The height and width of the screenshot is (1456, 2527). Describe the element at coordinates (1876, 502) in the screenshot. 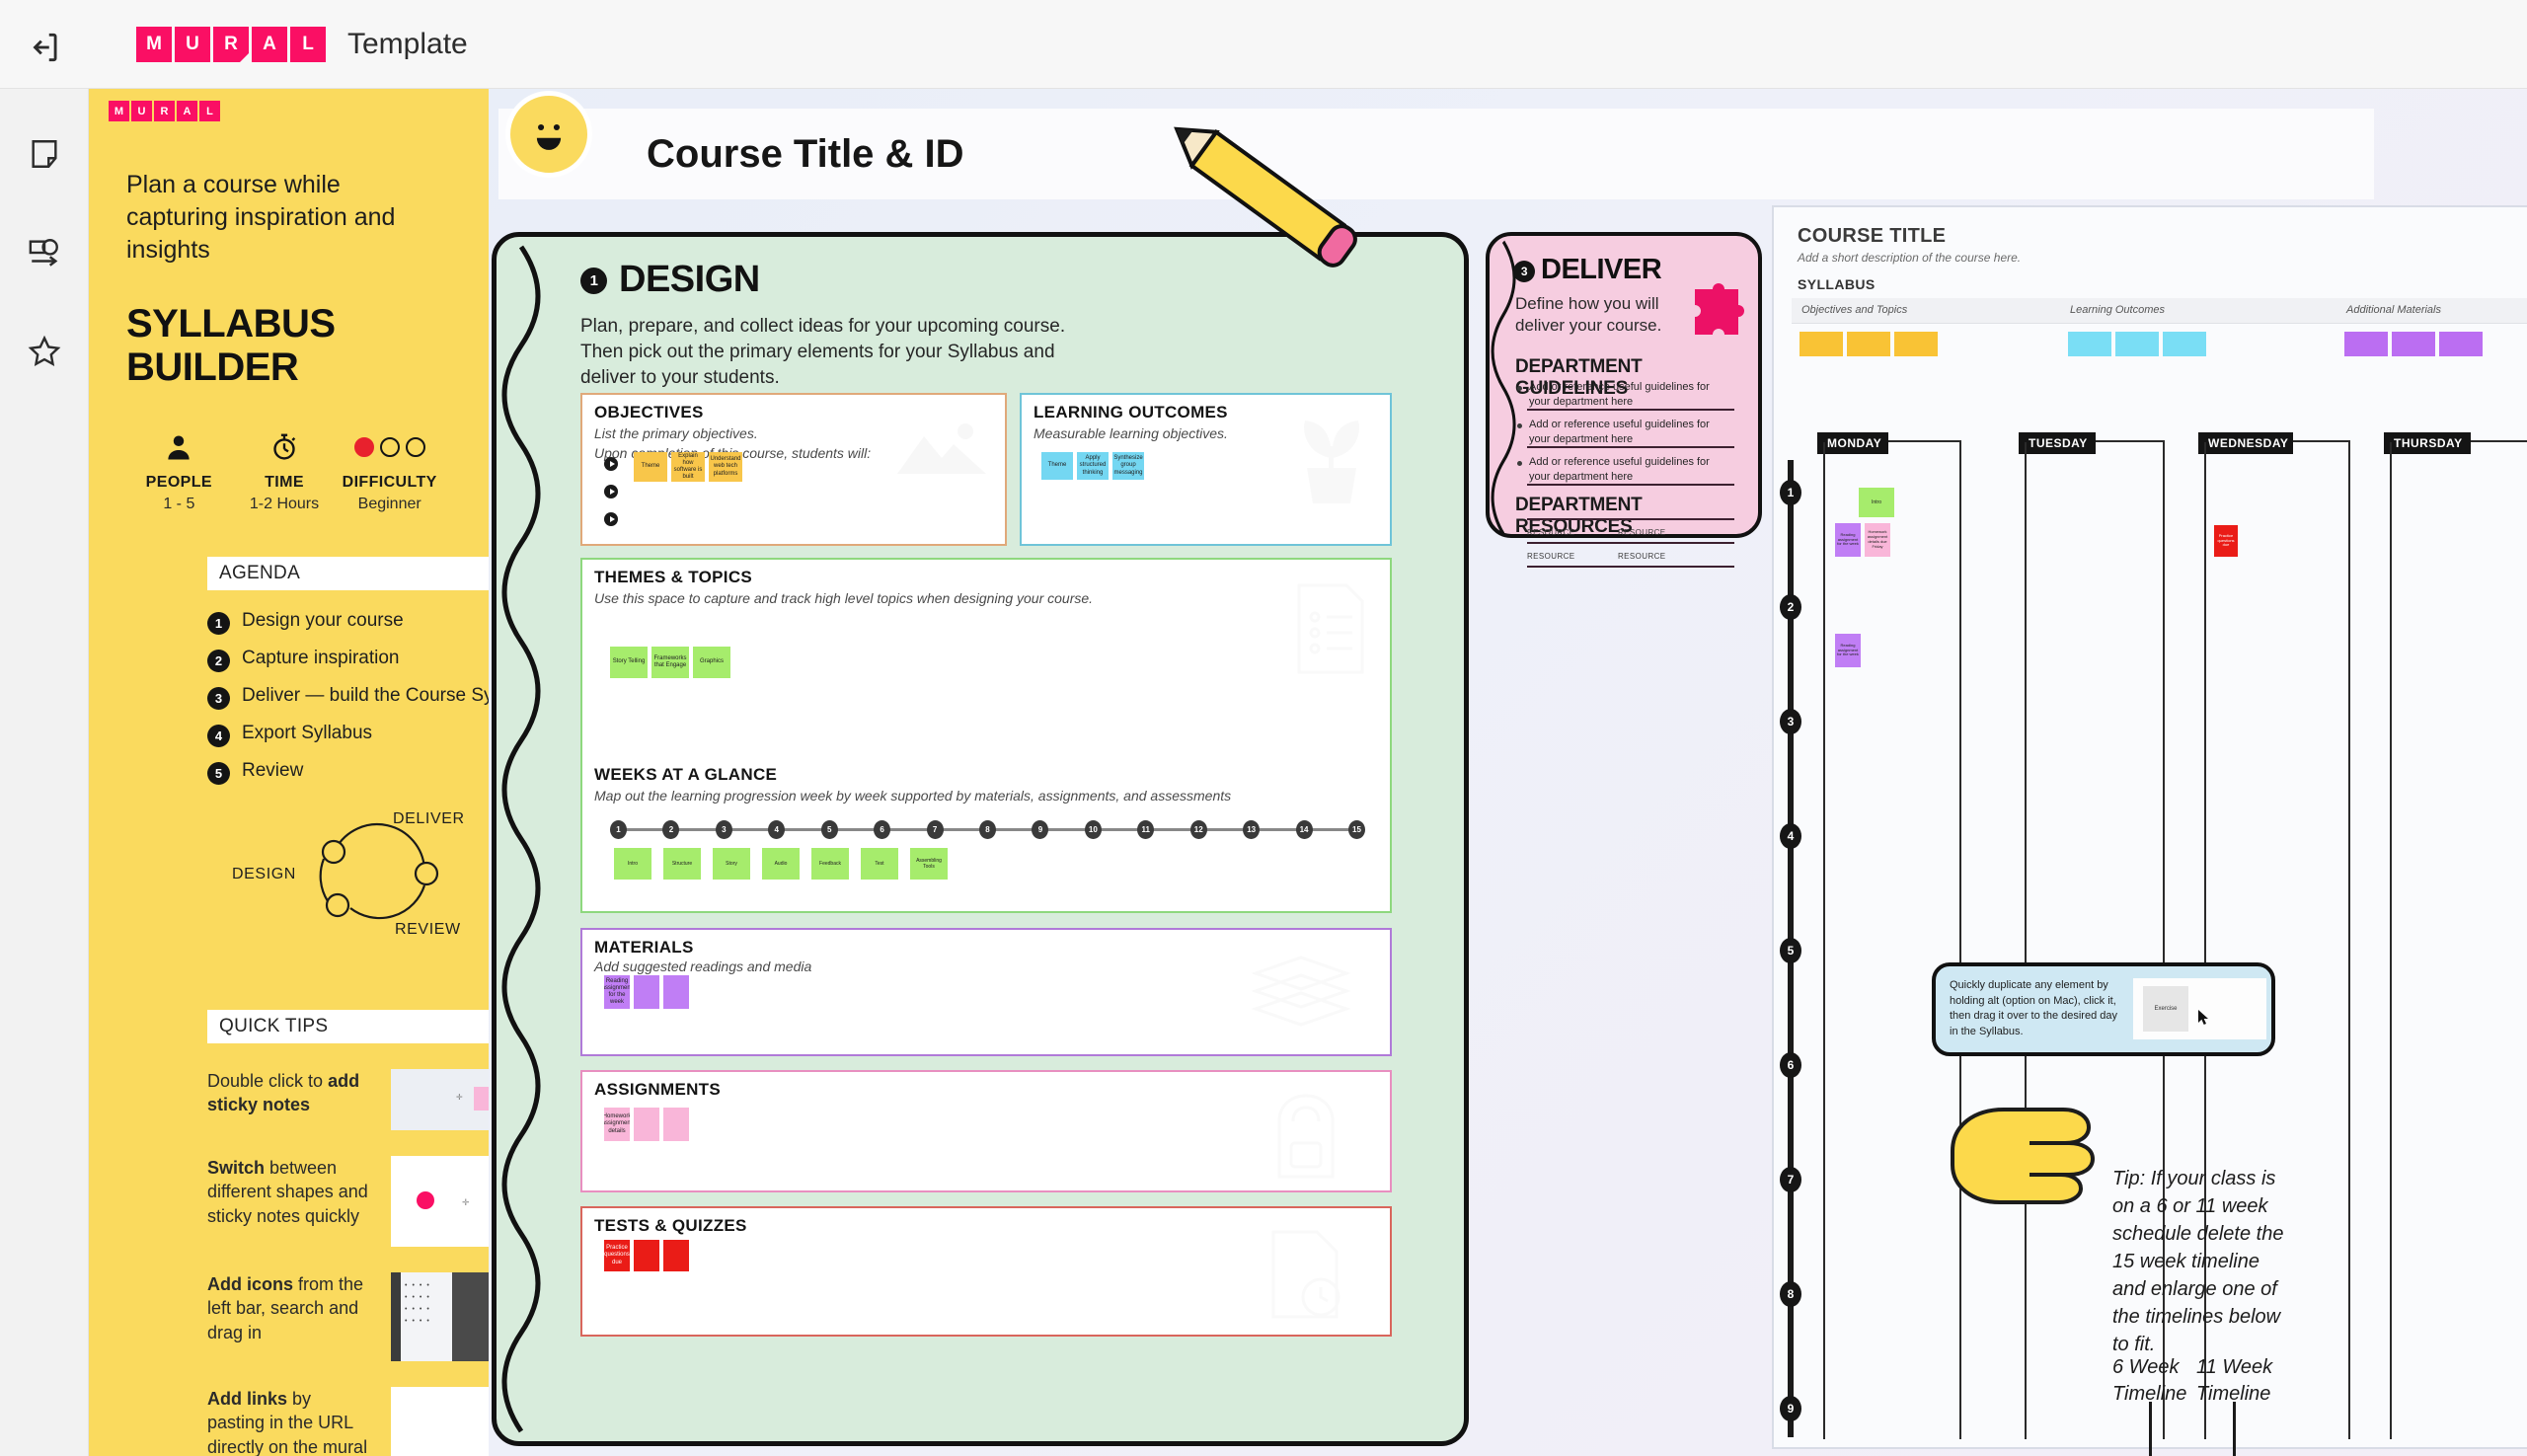

I see `calendar-sticky: Intro` at that location.